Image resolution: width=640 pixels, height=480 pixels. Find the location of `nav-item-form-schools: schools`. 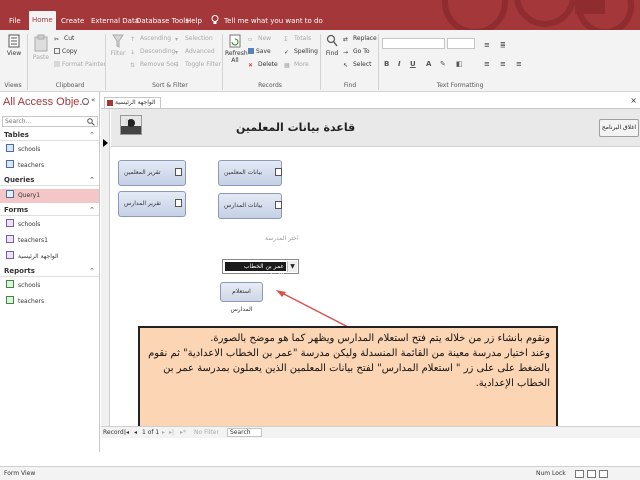

nav-item-form-schools: schools is located at coordinates (49, 225).